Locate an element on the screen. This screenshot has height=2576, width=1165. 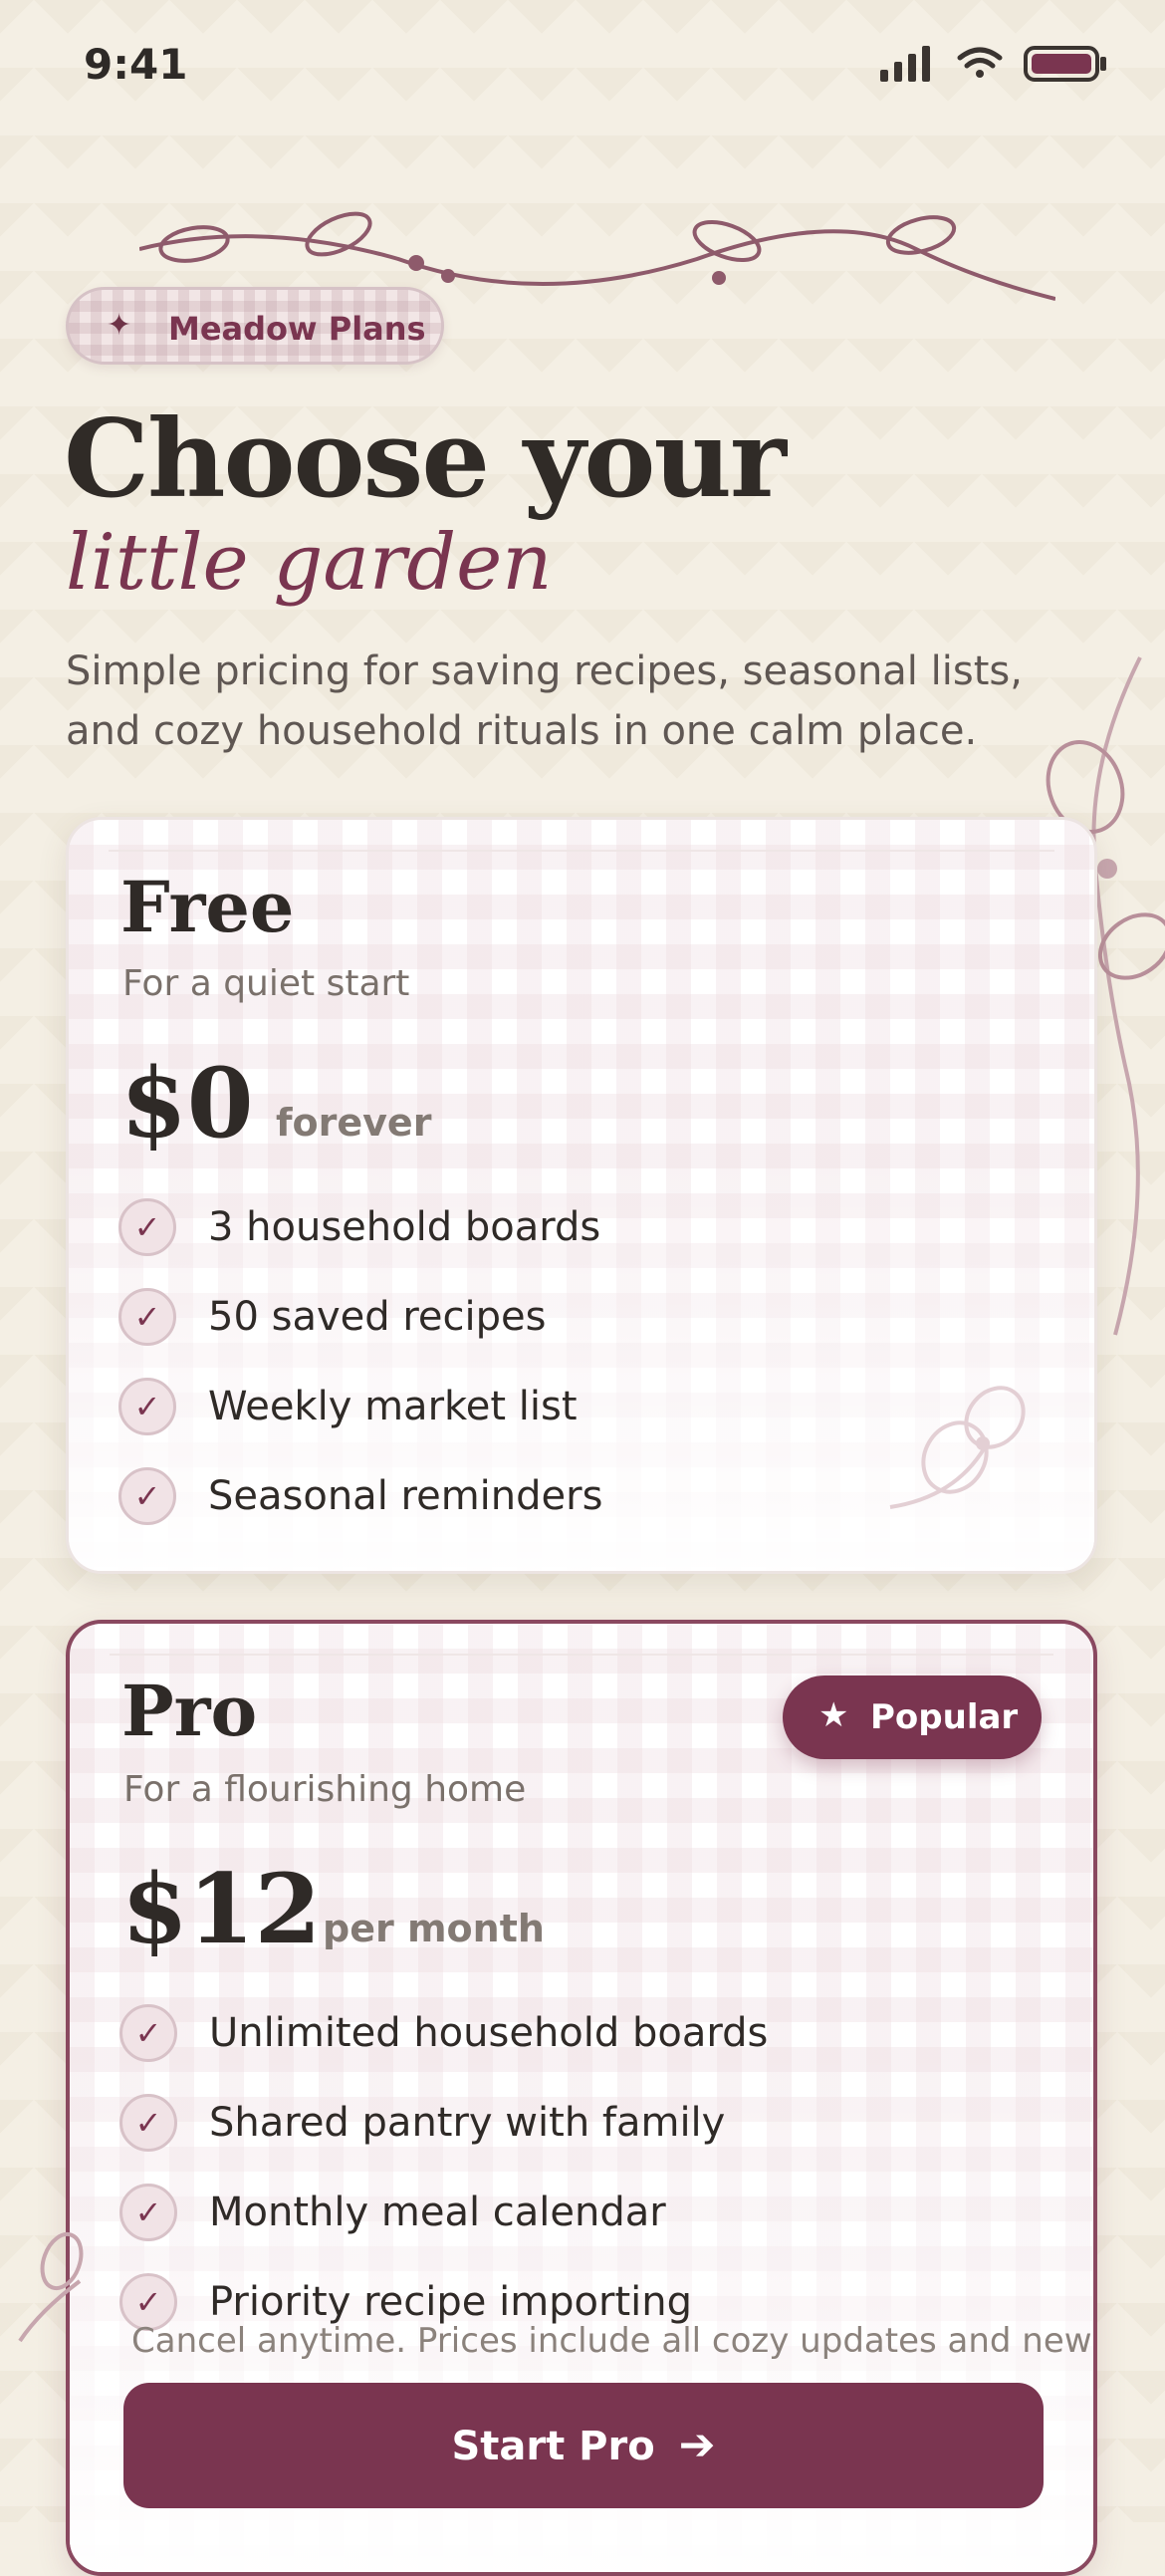
plan-period: forever is located at coordinates (354, 1123).